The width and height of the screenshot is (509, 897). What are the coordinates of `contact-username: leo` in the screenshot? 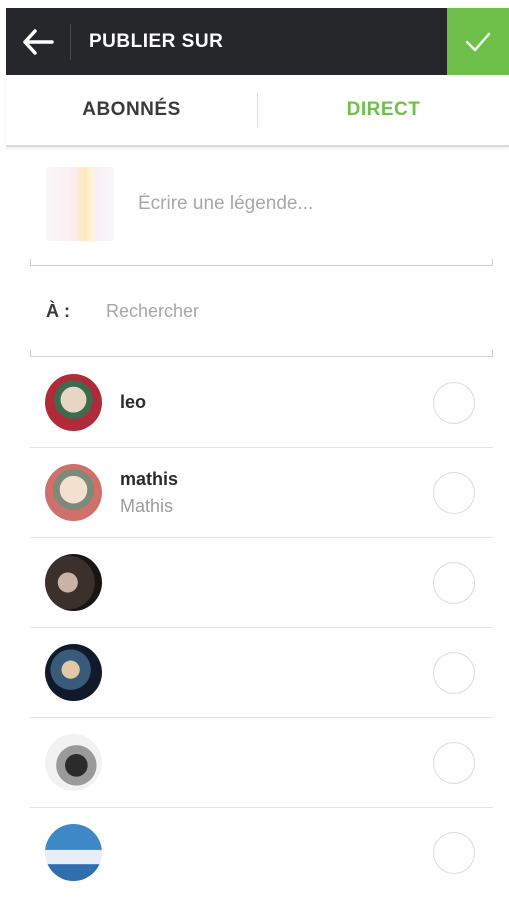 It's located at (133, 402).